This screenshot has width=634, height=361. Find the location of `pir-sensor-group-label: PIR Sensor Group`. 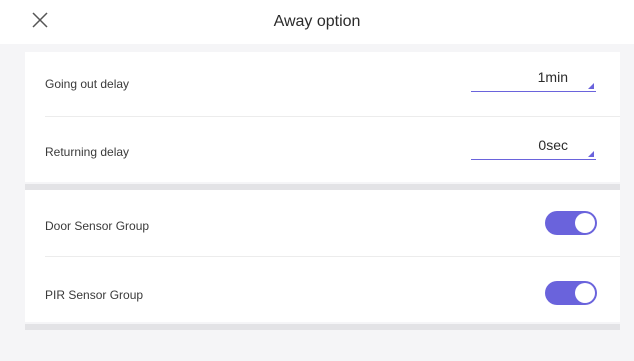

pir-sensor-group-label: PIR Sensor Group is located at coordinates (94, 295).